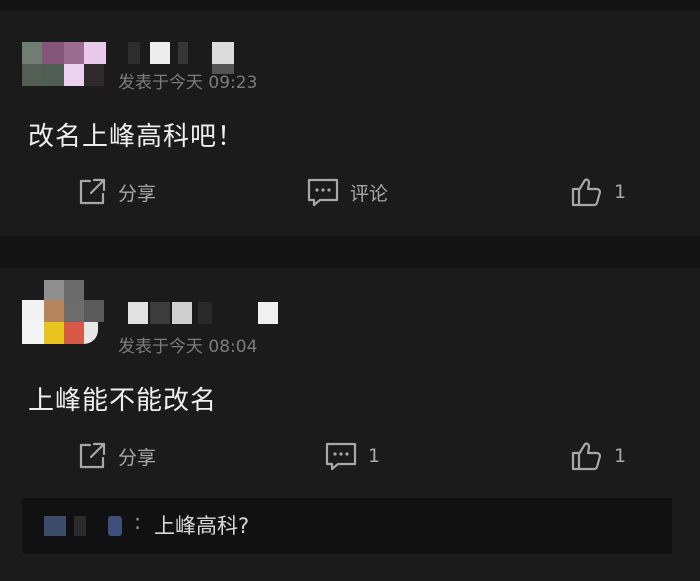 The image size is (700, 581). Describe the element at coordinates (136, 137) in the screenshot. I see `comment-text: 改名上峰高科吧！` at that location.